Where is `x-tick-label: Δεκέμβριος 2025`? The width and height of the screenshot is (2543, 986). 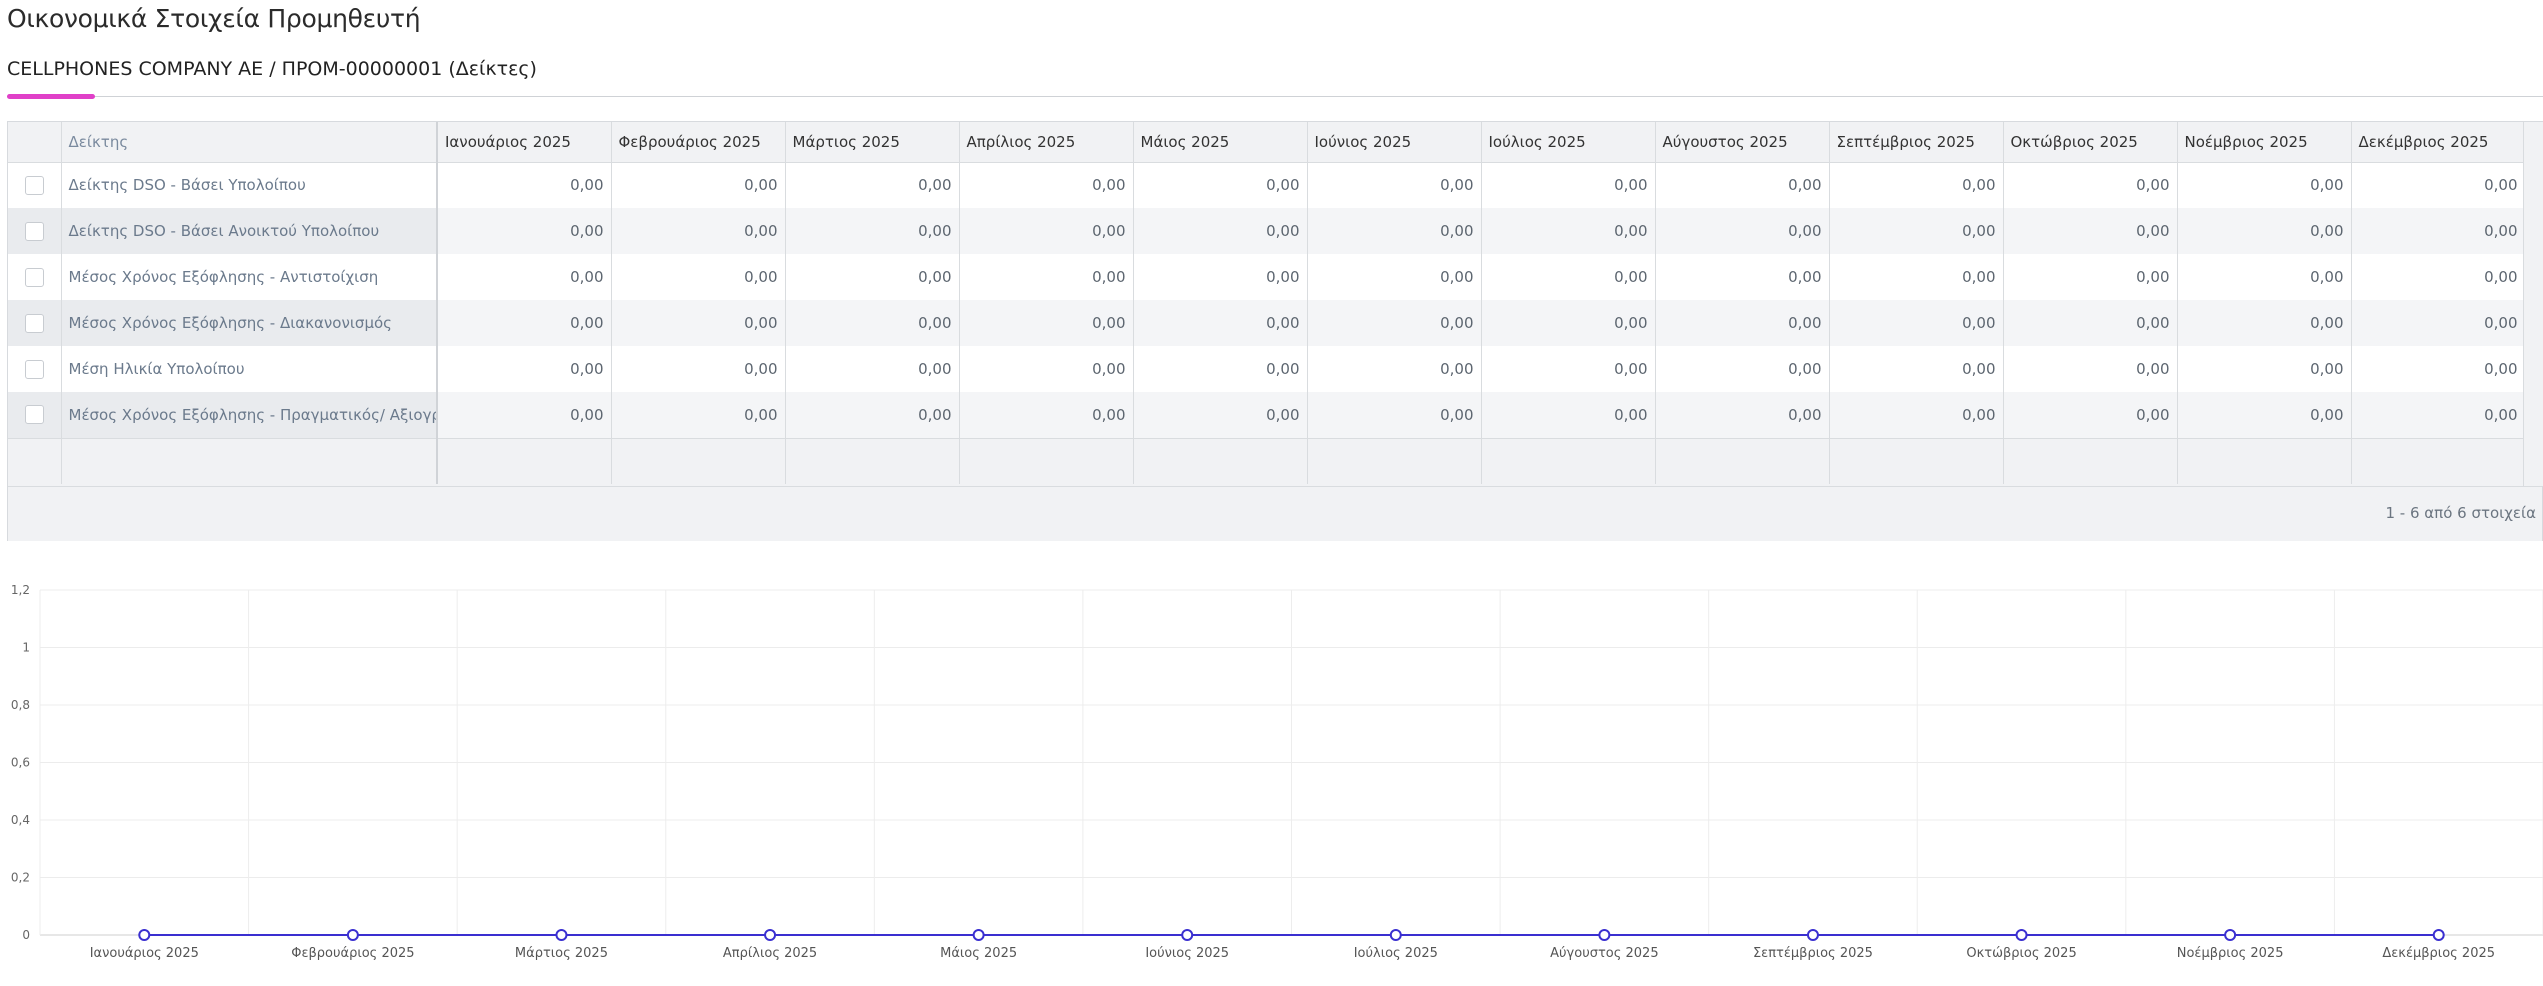
x-tick-label: Δεκέμβριος 2025 is located at coordinates (2438, 953).